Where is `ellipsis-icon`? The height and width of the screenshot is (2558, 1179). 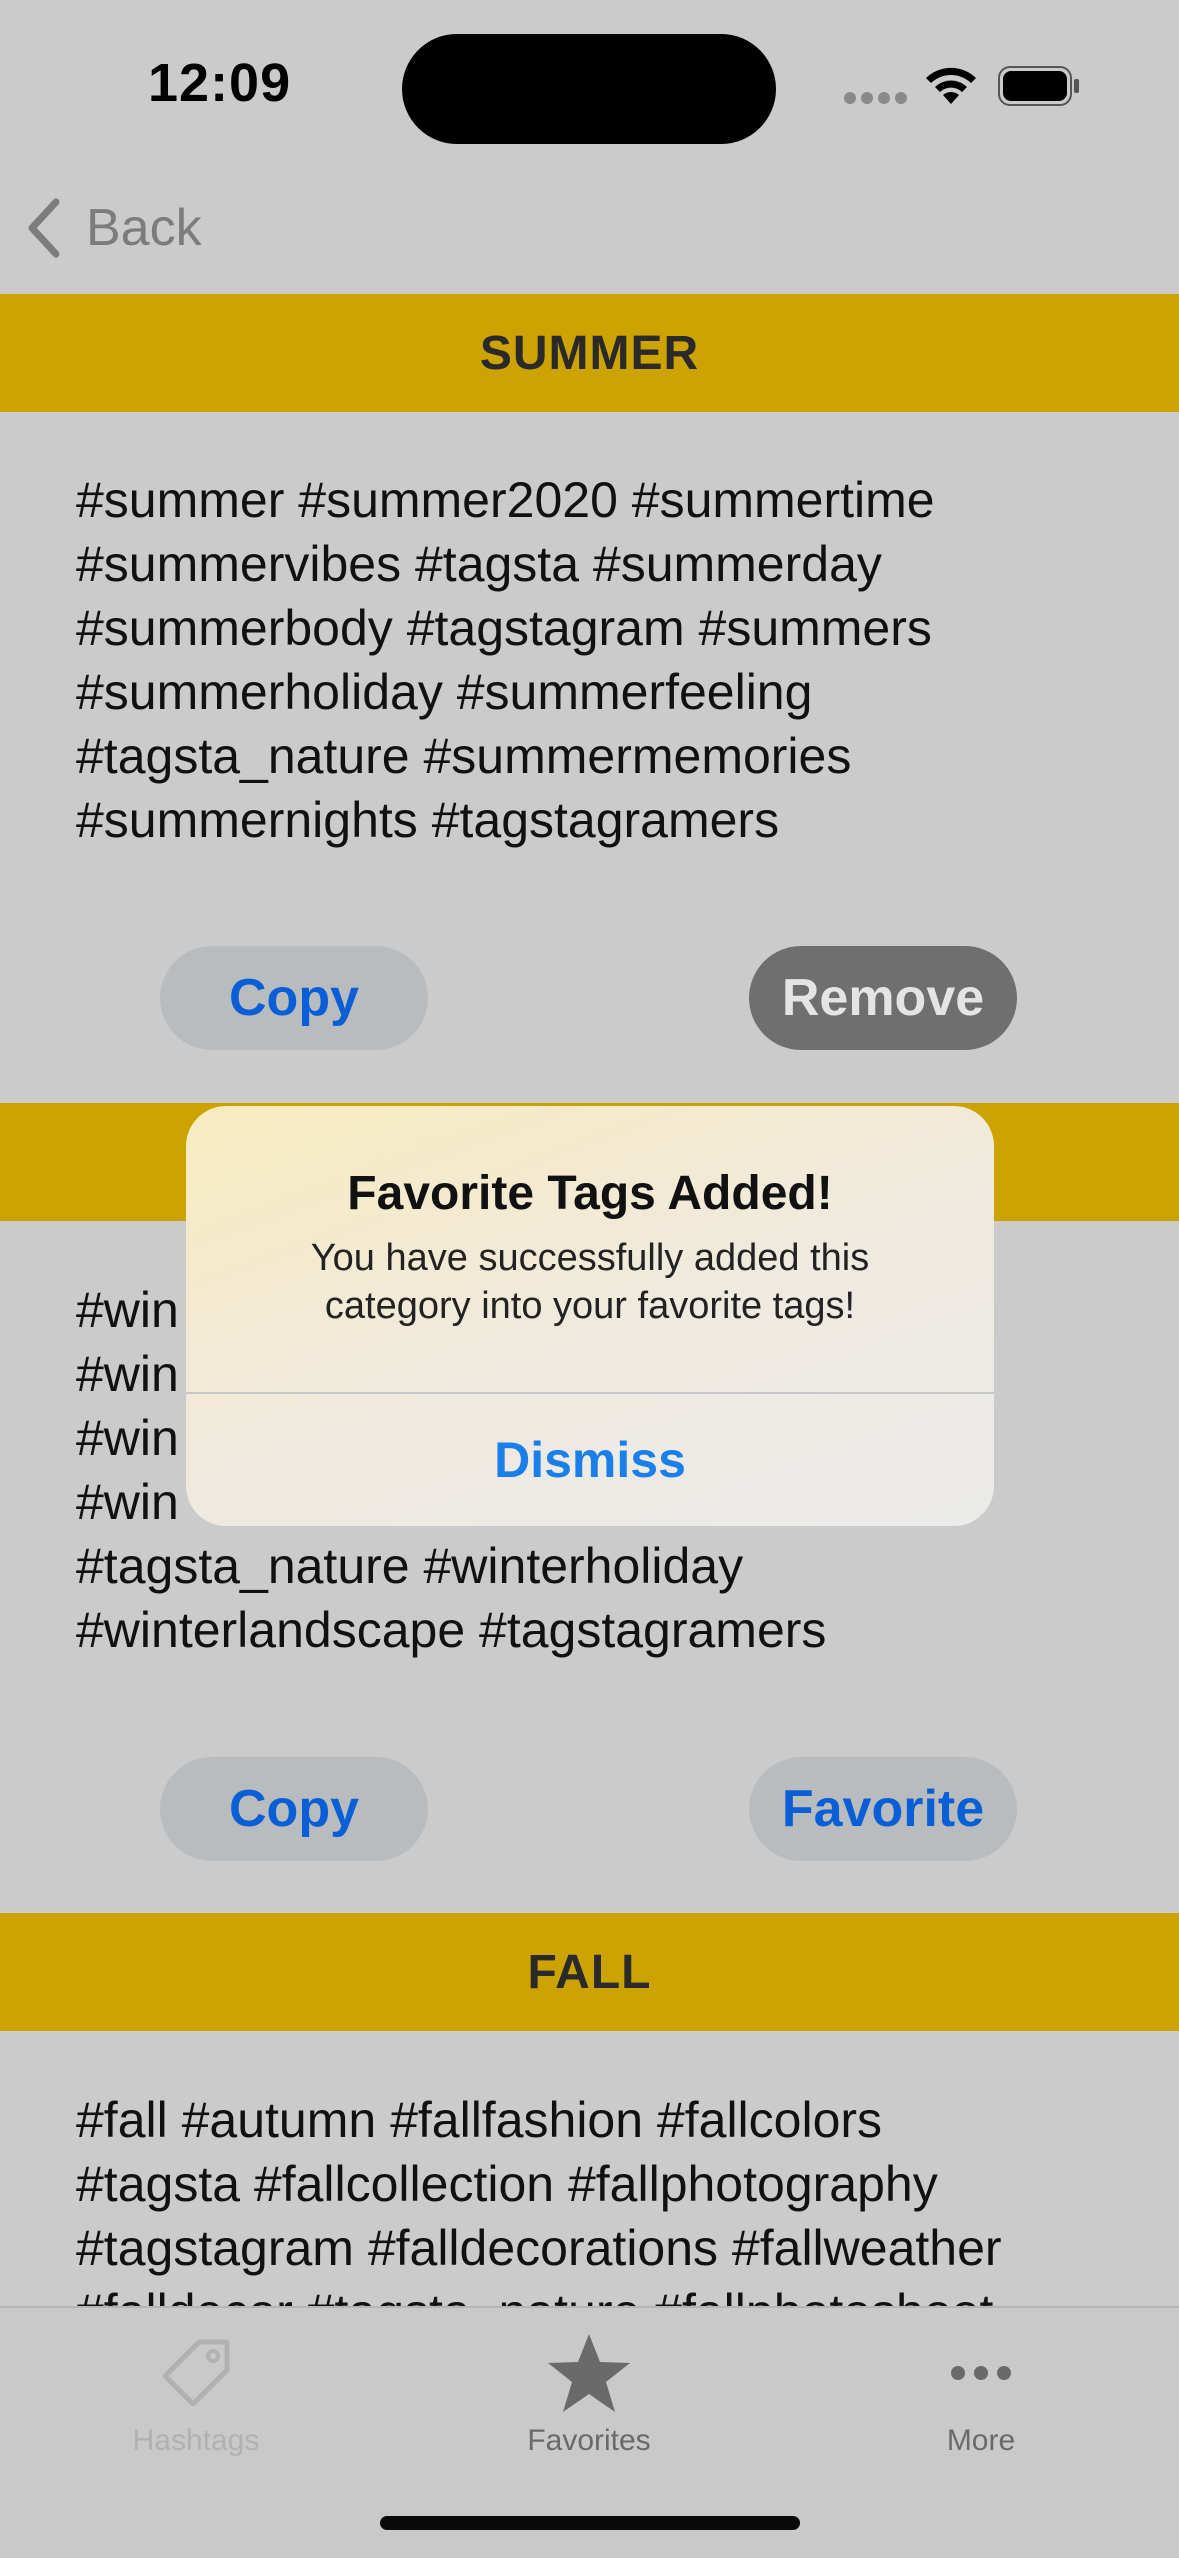 ellipsis-icon is located at coordinates (981, 2373).